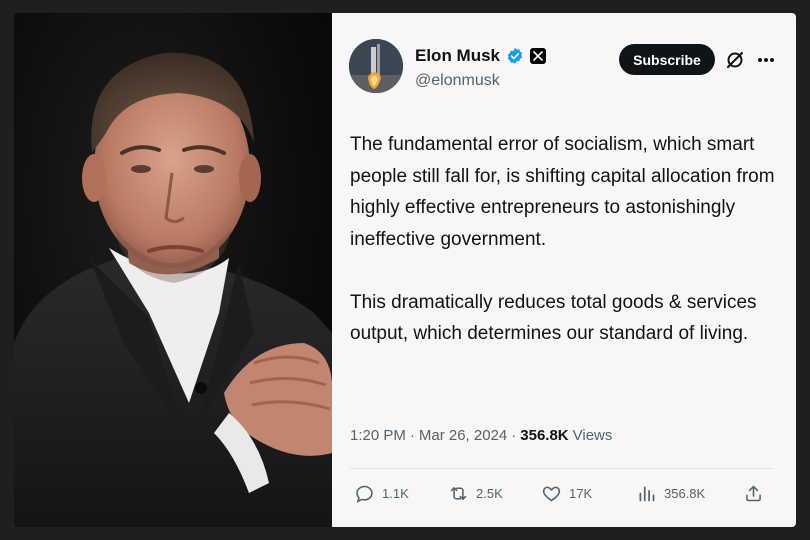 The width and height of the screenshot is (810, 540). I want to click on tweet-views-label: Views, so click(592, 435).